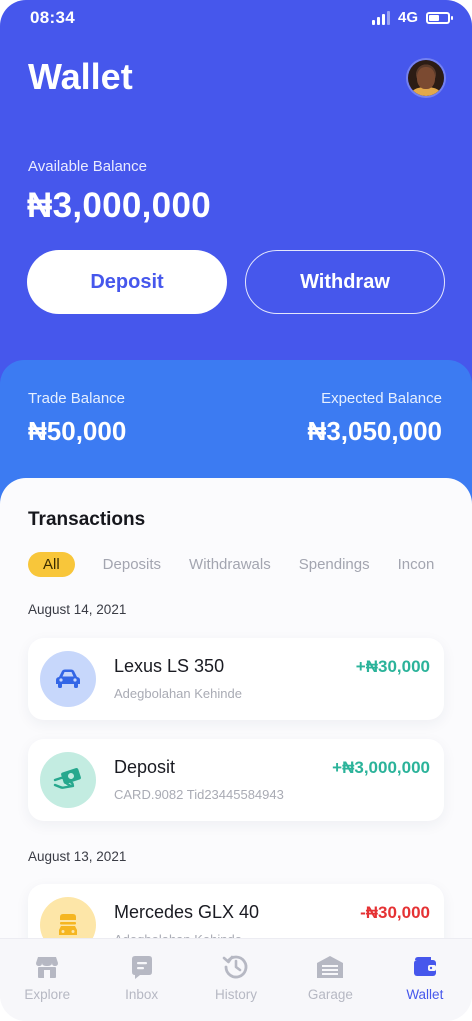  Describe the element at coordinates (169, 666) in the screenshot. I see `transaction-name: Lexus LS 350` at that location.